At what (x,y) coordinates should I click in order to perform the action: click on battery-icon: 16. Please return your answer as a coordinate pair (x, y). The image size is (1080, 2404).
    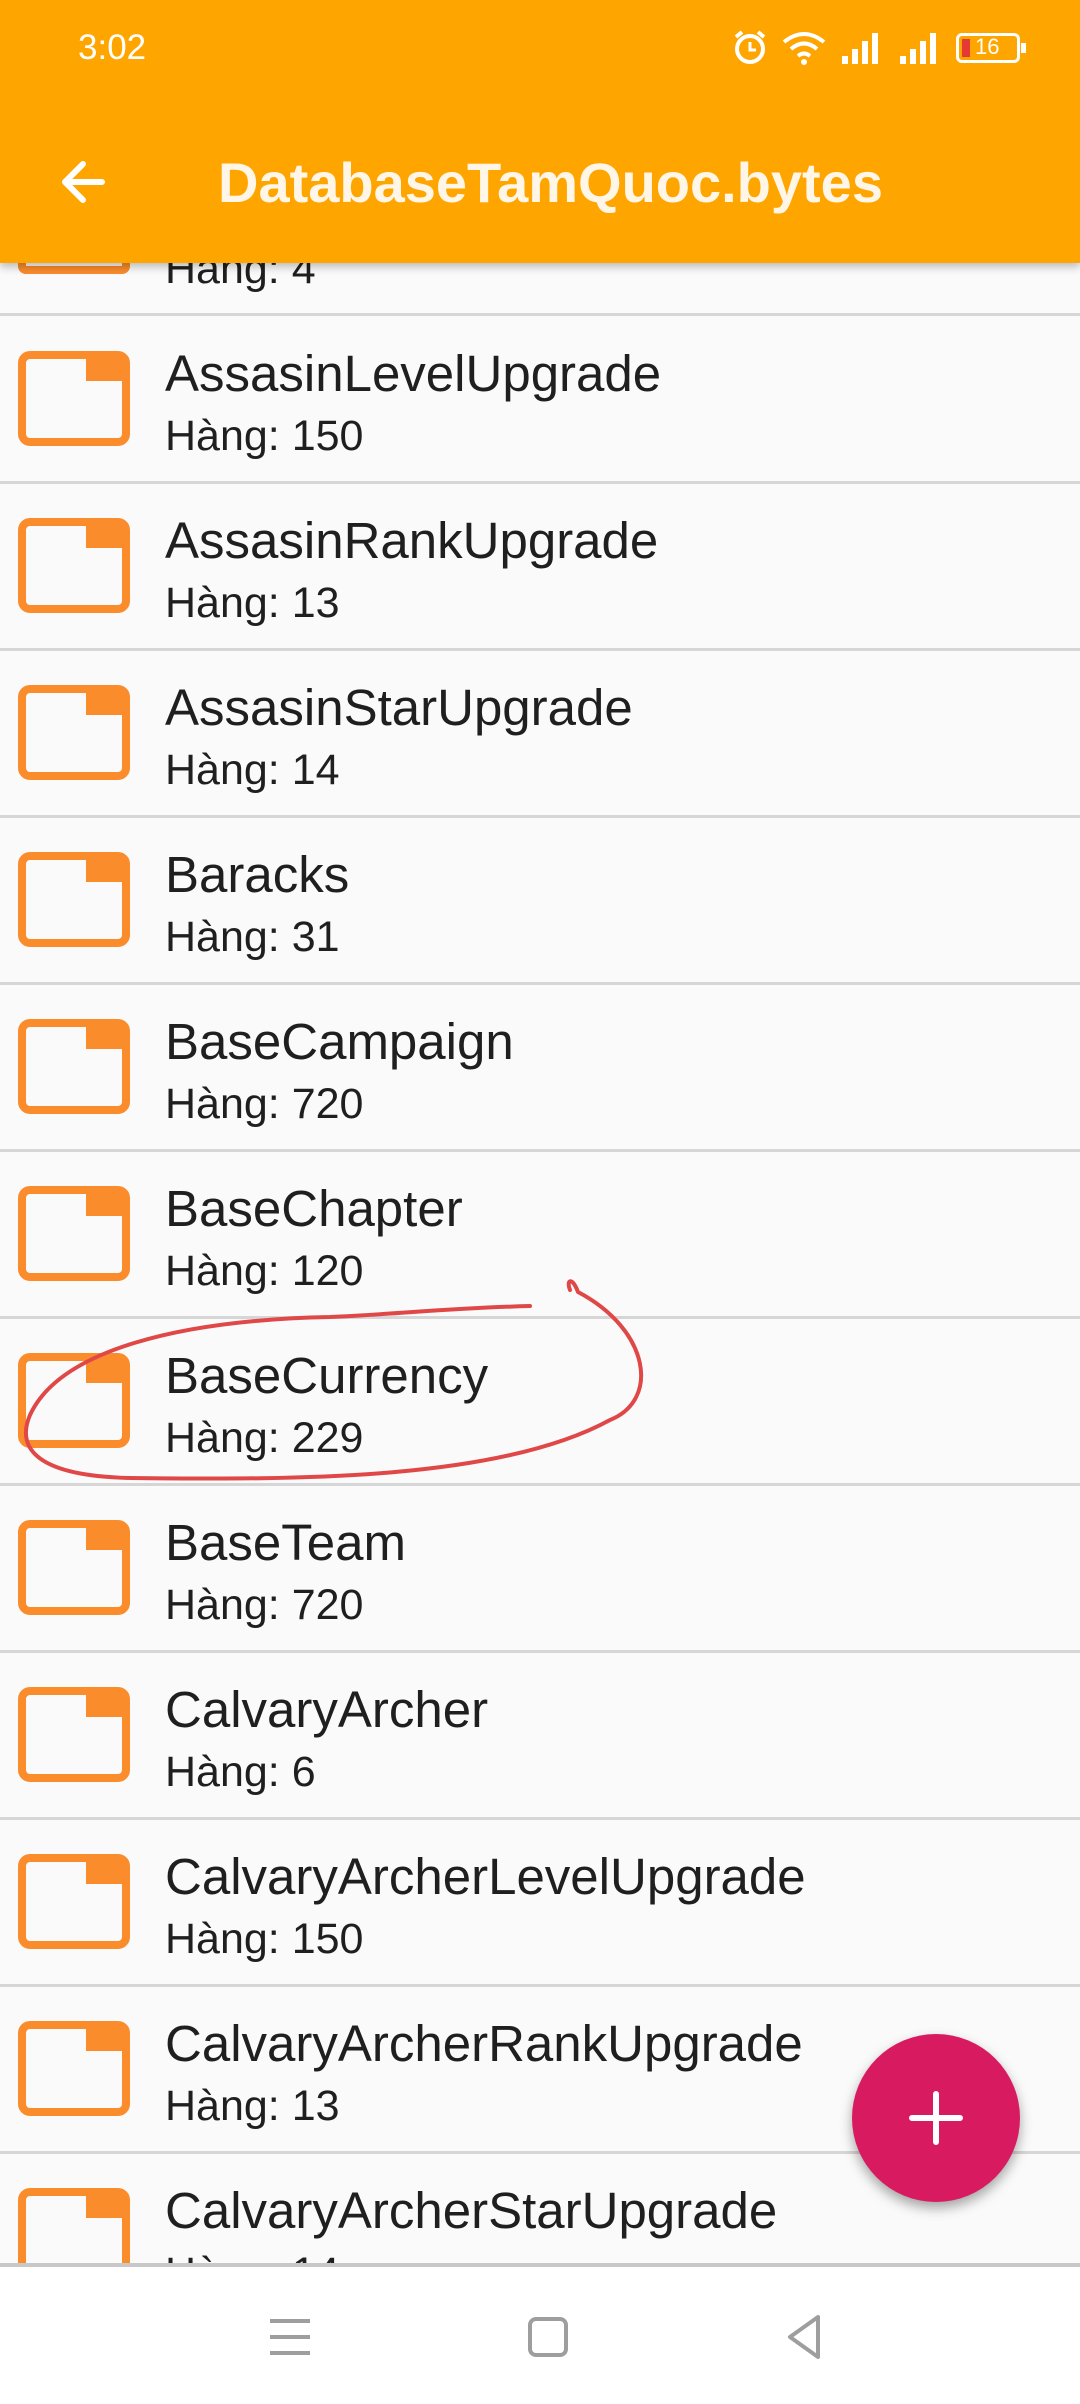
    Looking at the image, I should click on (991, 48).